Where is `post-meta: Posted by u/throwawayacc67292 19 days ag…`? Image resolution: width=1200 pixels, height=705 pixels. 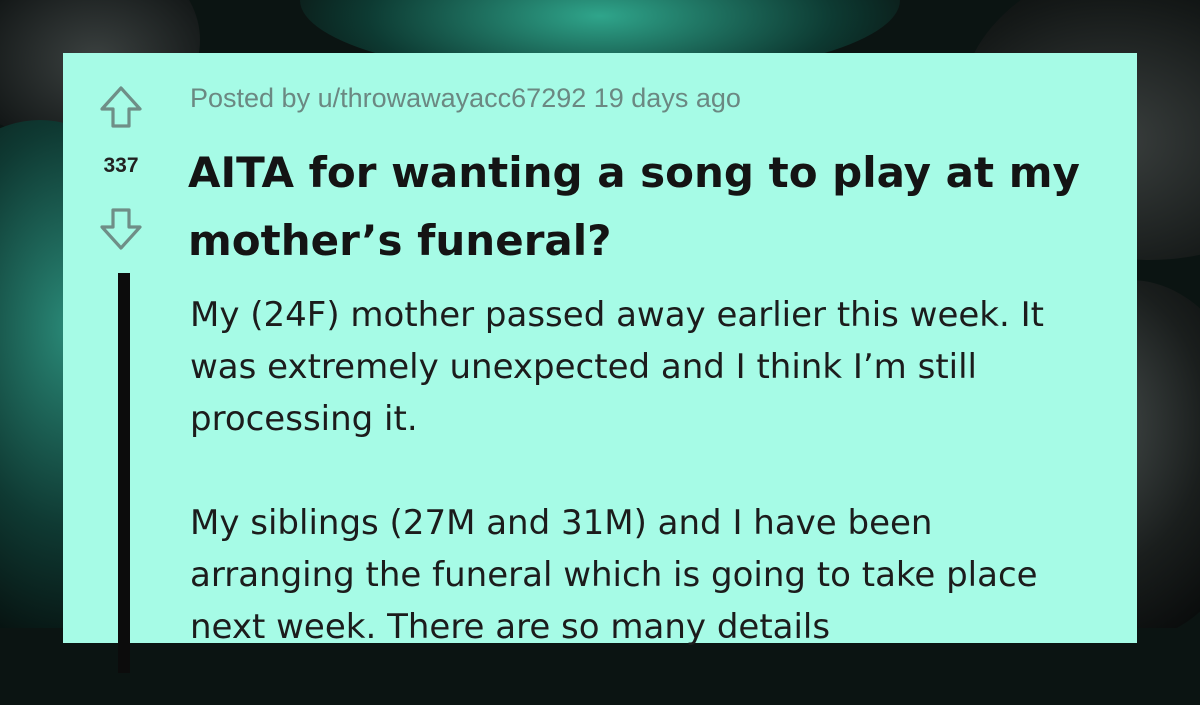
post-meta: Posted by u/throwawayacc67292 19 days ag… is located at coordinates (465, 98).